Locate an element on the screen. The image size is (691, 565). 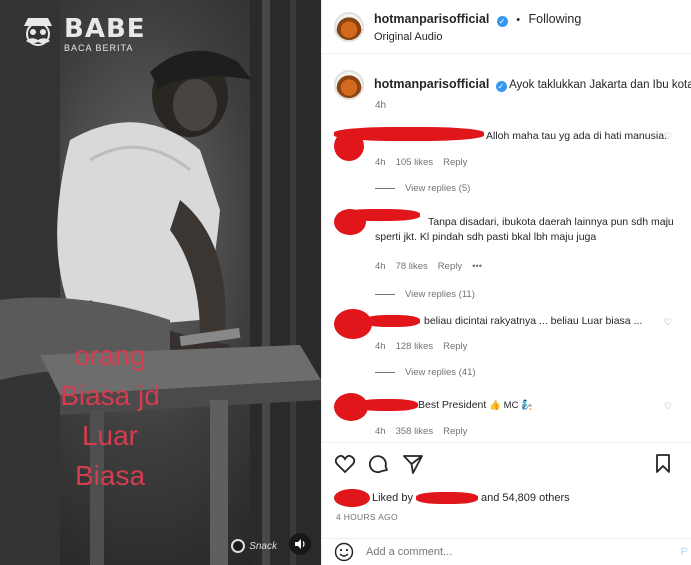
save-button is located at coordinates (663, 464).